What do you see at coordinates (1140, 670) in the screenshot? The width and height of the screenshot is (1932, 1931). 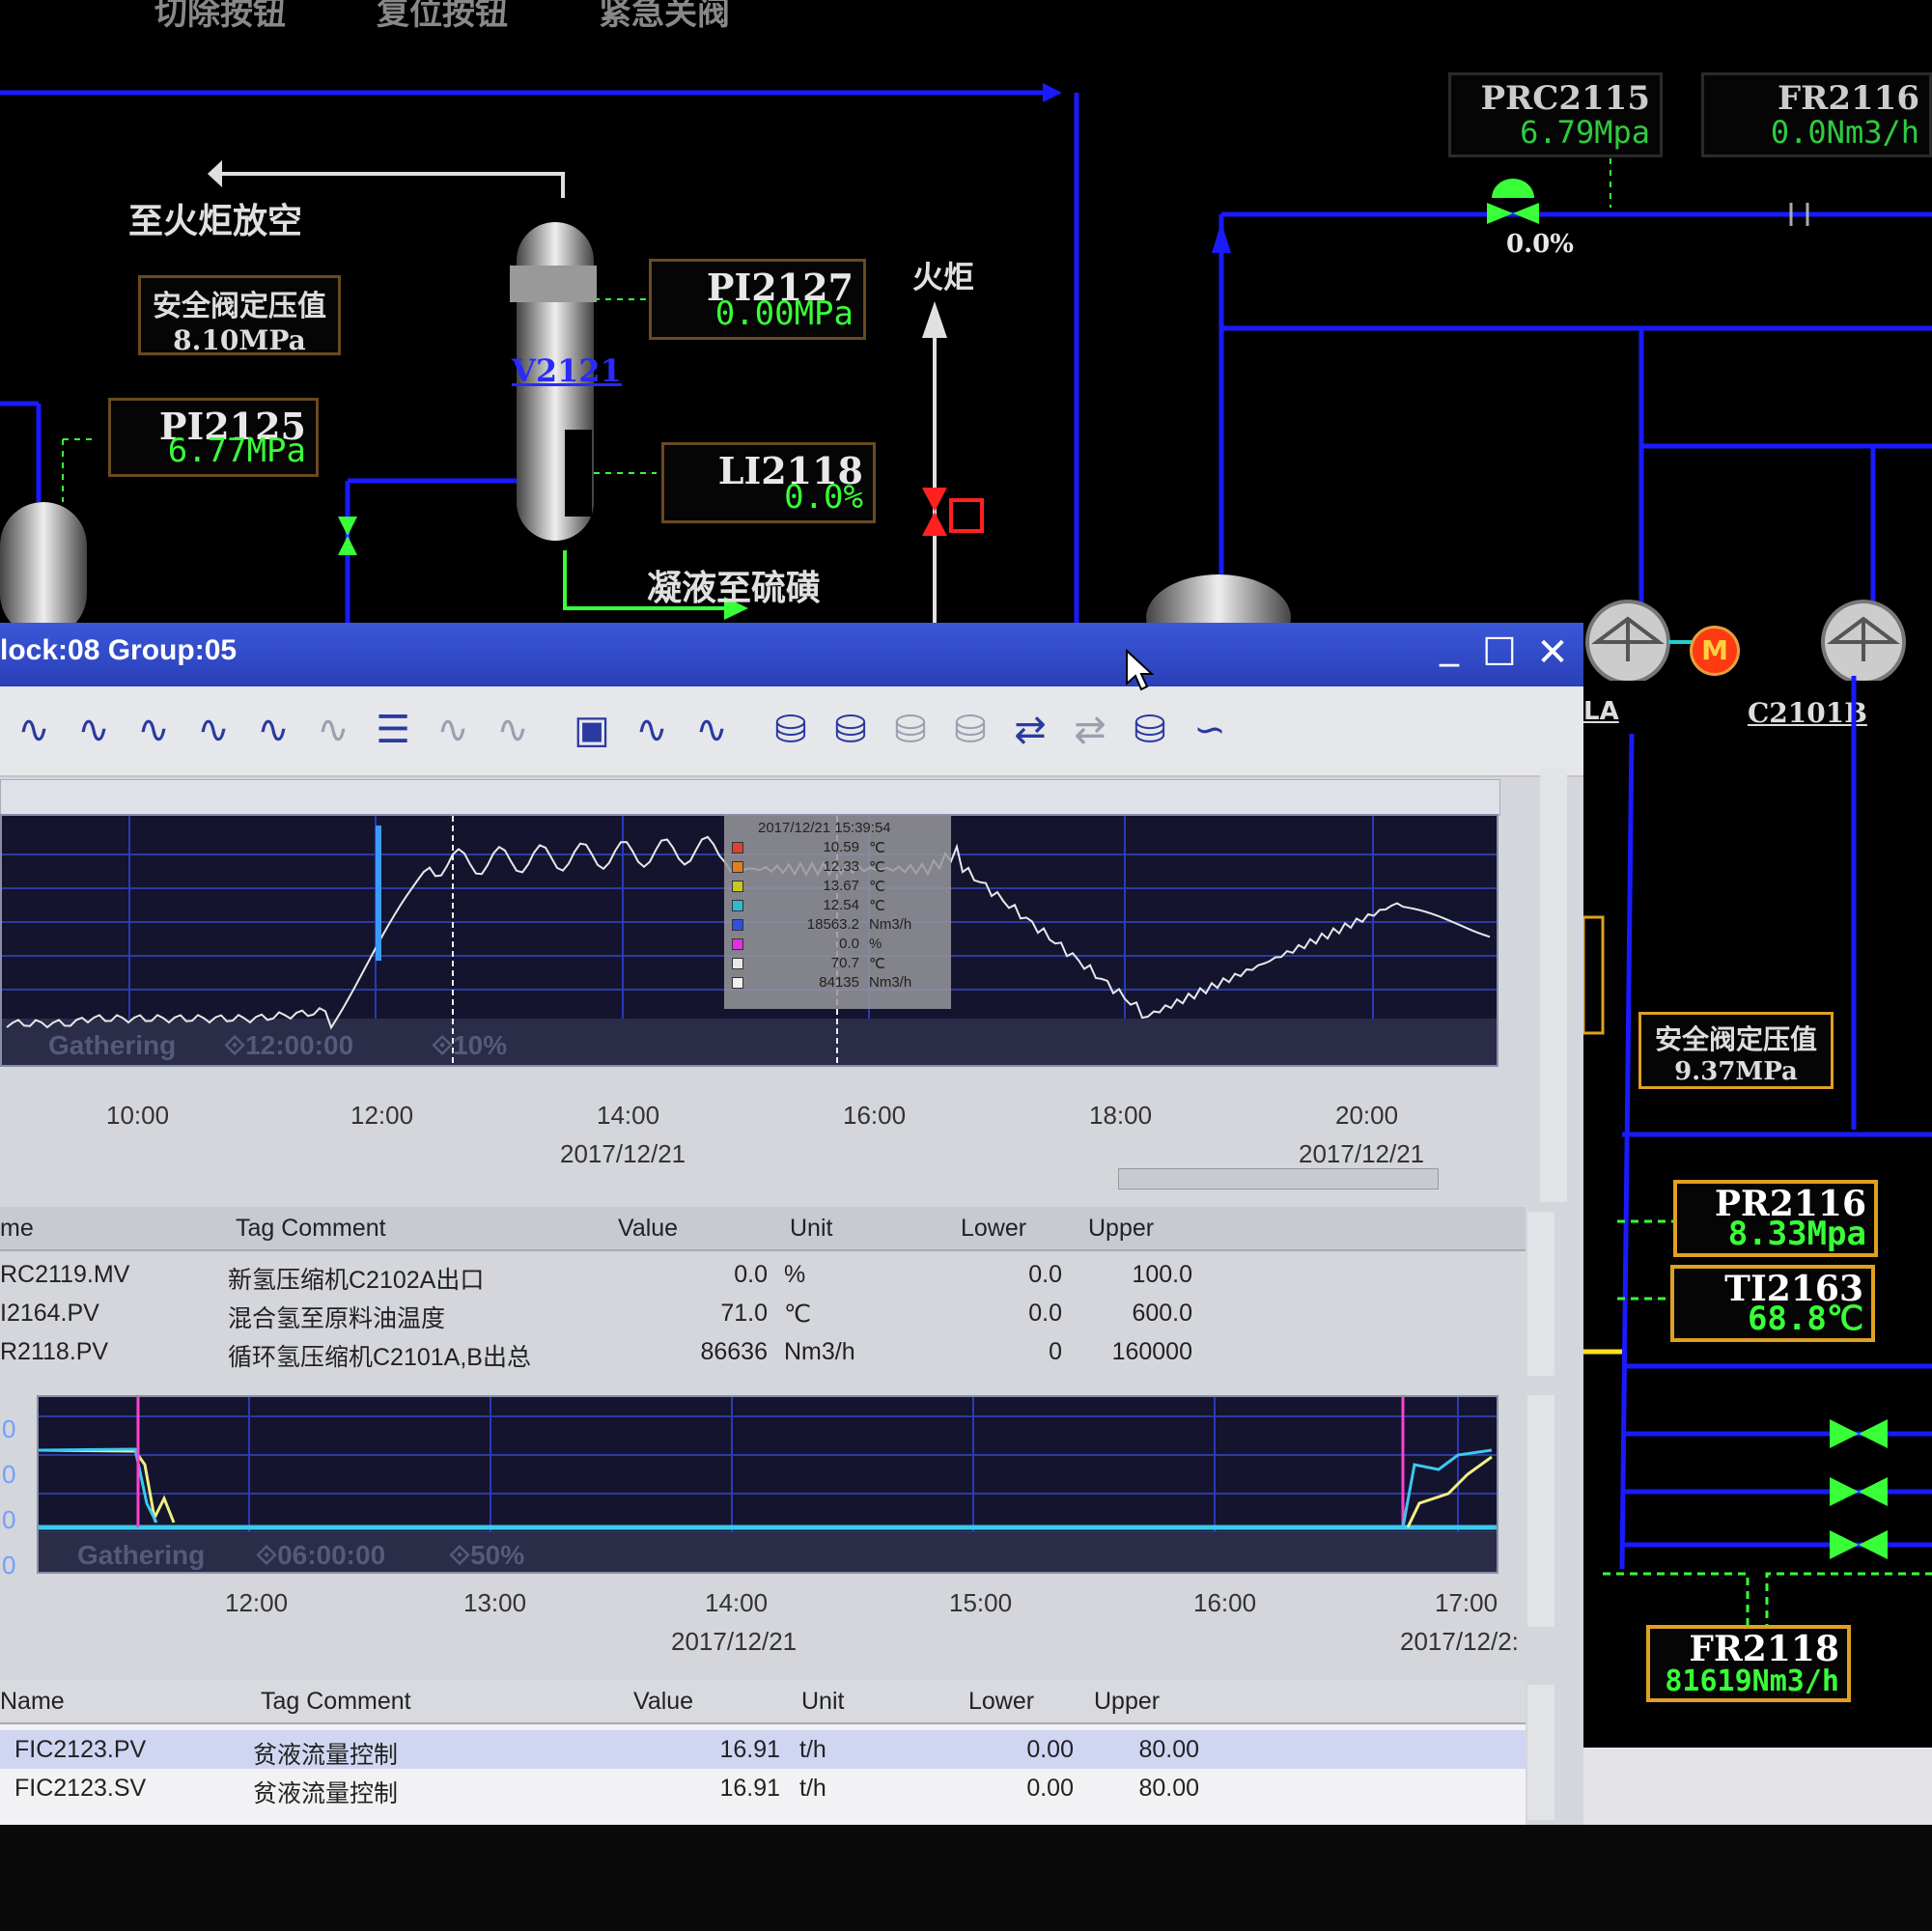 I see `mouse-cursor-icon` at bounding box center [1140, 670].